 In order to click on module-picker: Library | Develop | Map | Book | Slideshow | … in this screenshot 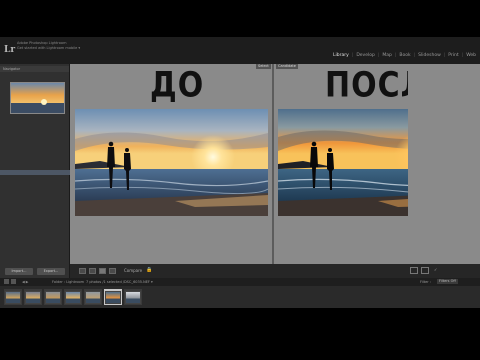, I will do `click(404, 55)`.